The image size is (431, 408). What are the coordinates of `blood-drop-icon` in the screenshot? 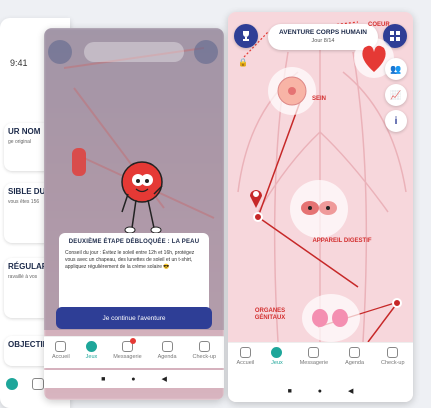 It's located at (79, 162).